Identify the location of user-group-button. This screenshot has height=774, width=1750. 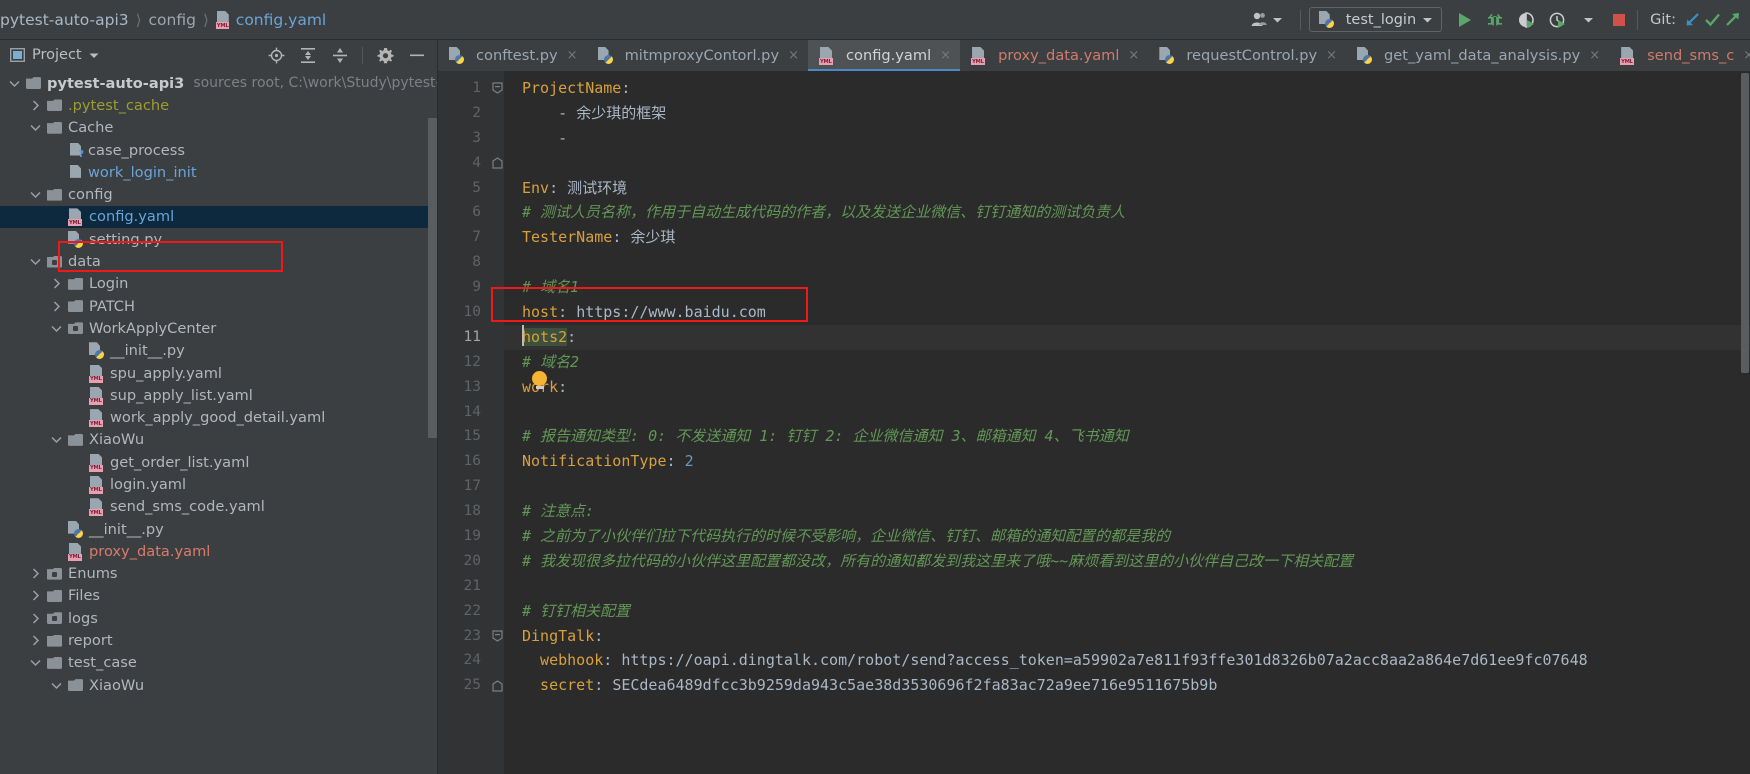
(1266, 19).